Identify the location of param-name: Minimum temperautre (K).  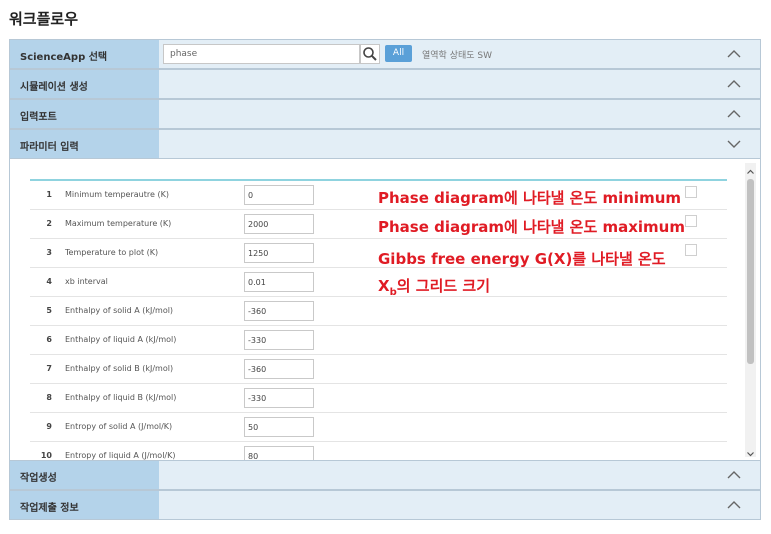
(117, 194).